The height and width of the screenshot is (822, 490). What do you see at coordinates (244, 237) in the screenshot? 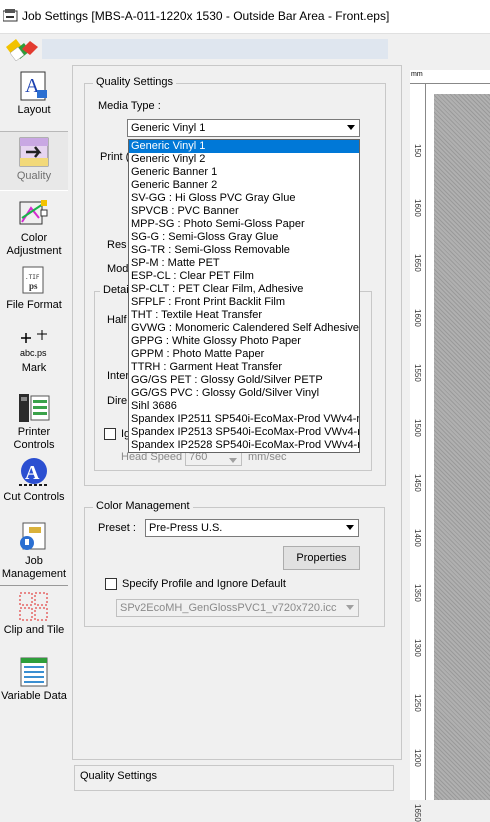
I see `media-type-option: SG-G : Semi-Gloss Gray Glue` at bounding box center [244, 237].